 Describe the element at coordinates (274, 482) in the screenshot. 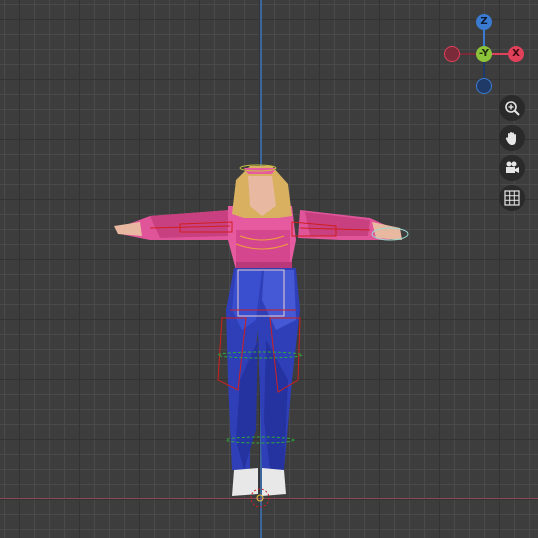

I see `right-shoe` at that location.